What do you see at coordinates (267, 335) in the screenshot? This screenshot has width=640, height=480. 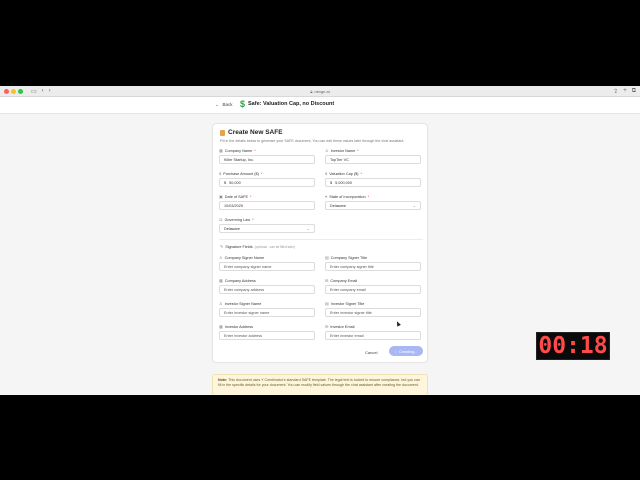 I see `investor-address-input: Enter investor address` at bounding box center [267, 335].